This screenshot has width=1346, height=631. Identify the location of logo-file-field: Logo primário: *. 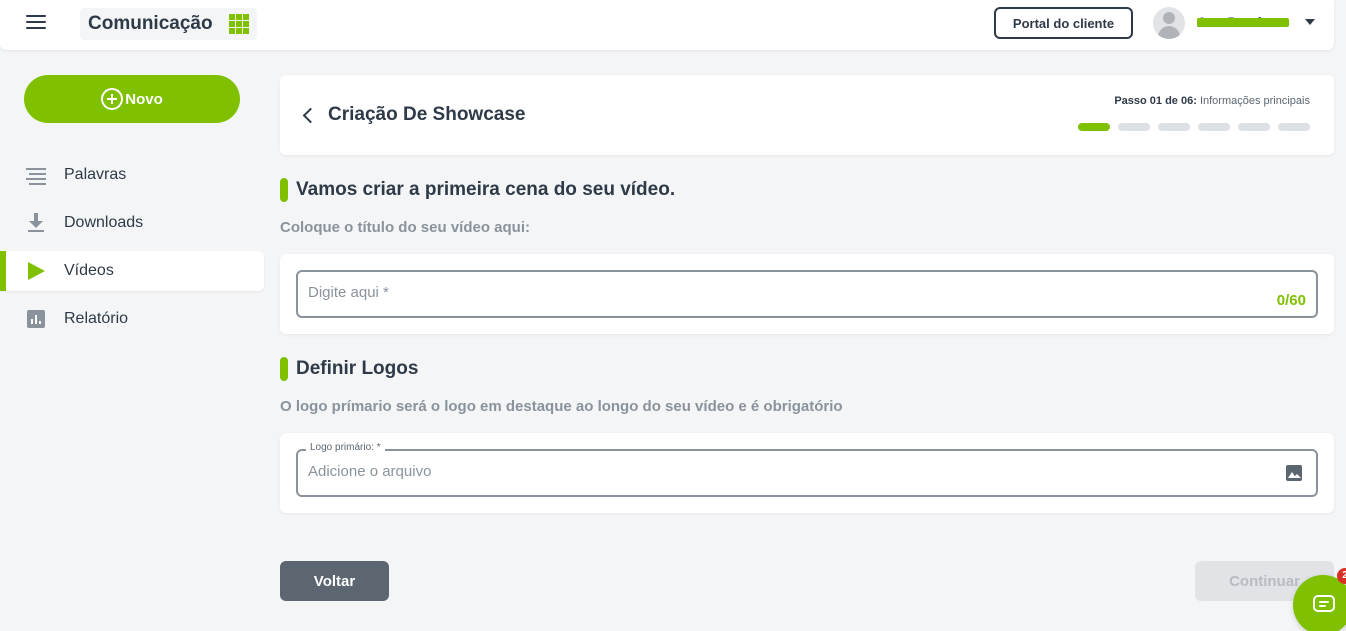
(807, 469).